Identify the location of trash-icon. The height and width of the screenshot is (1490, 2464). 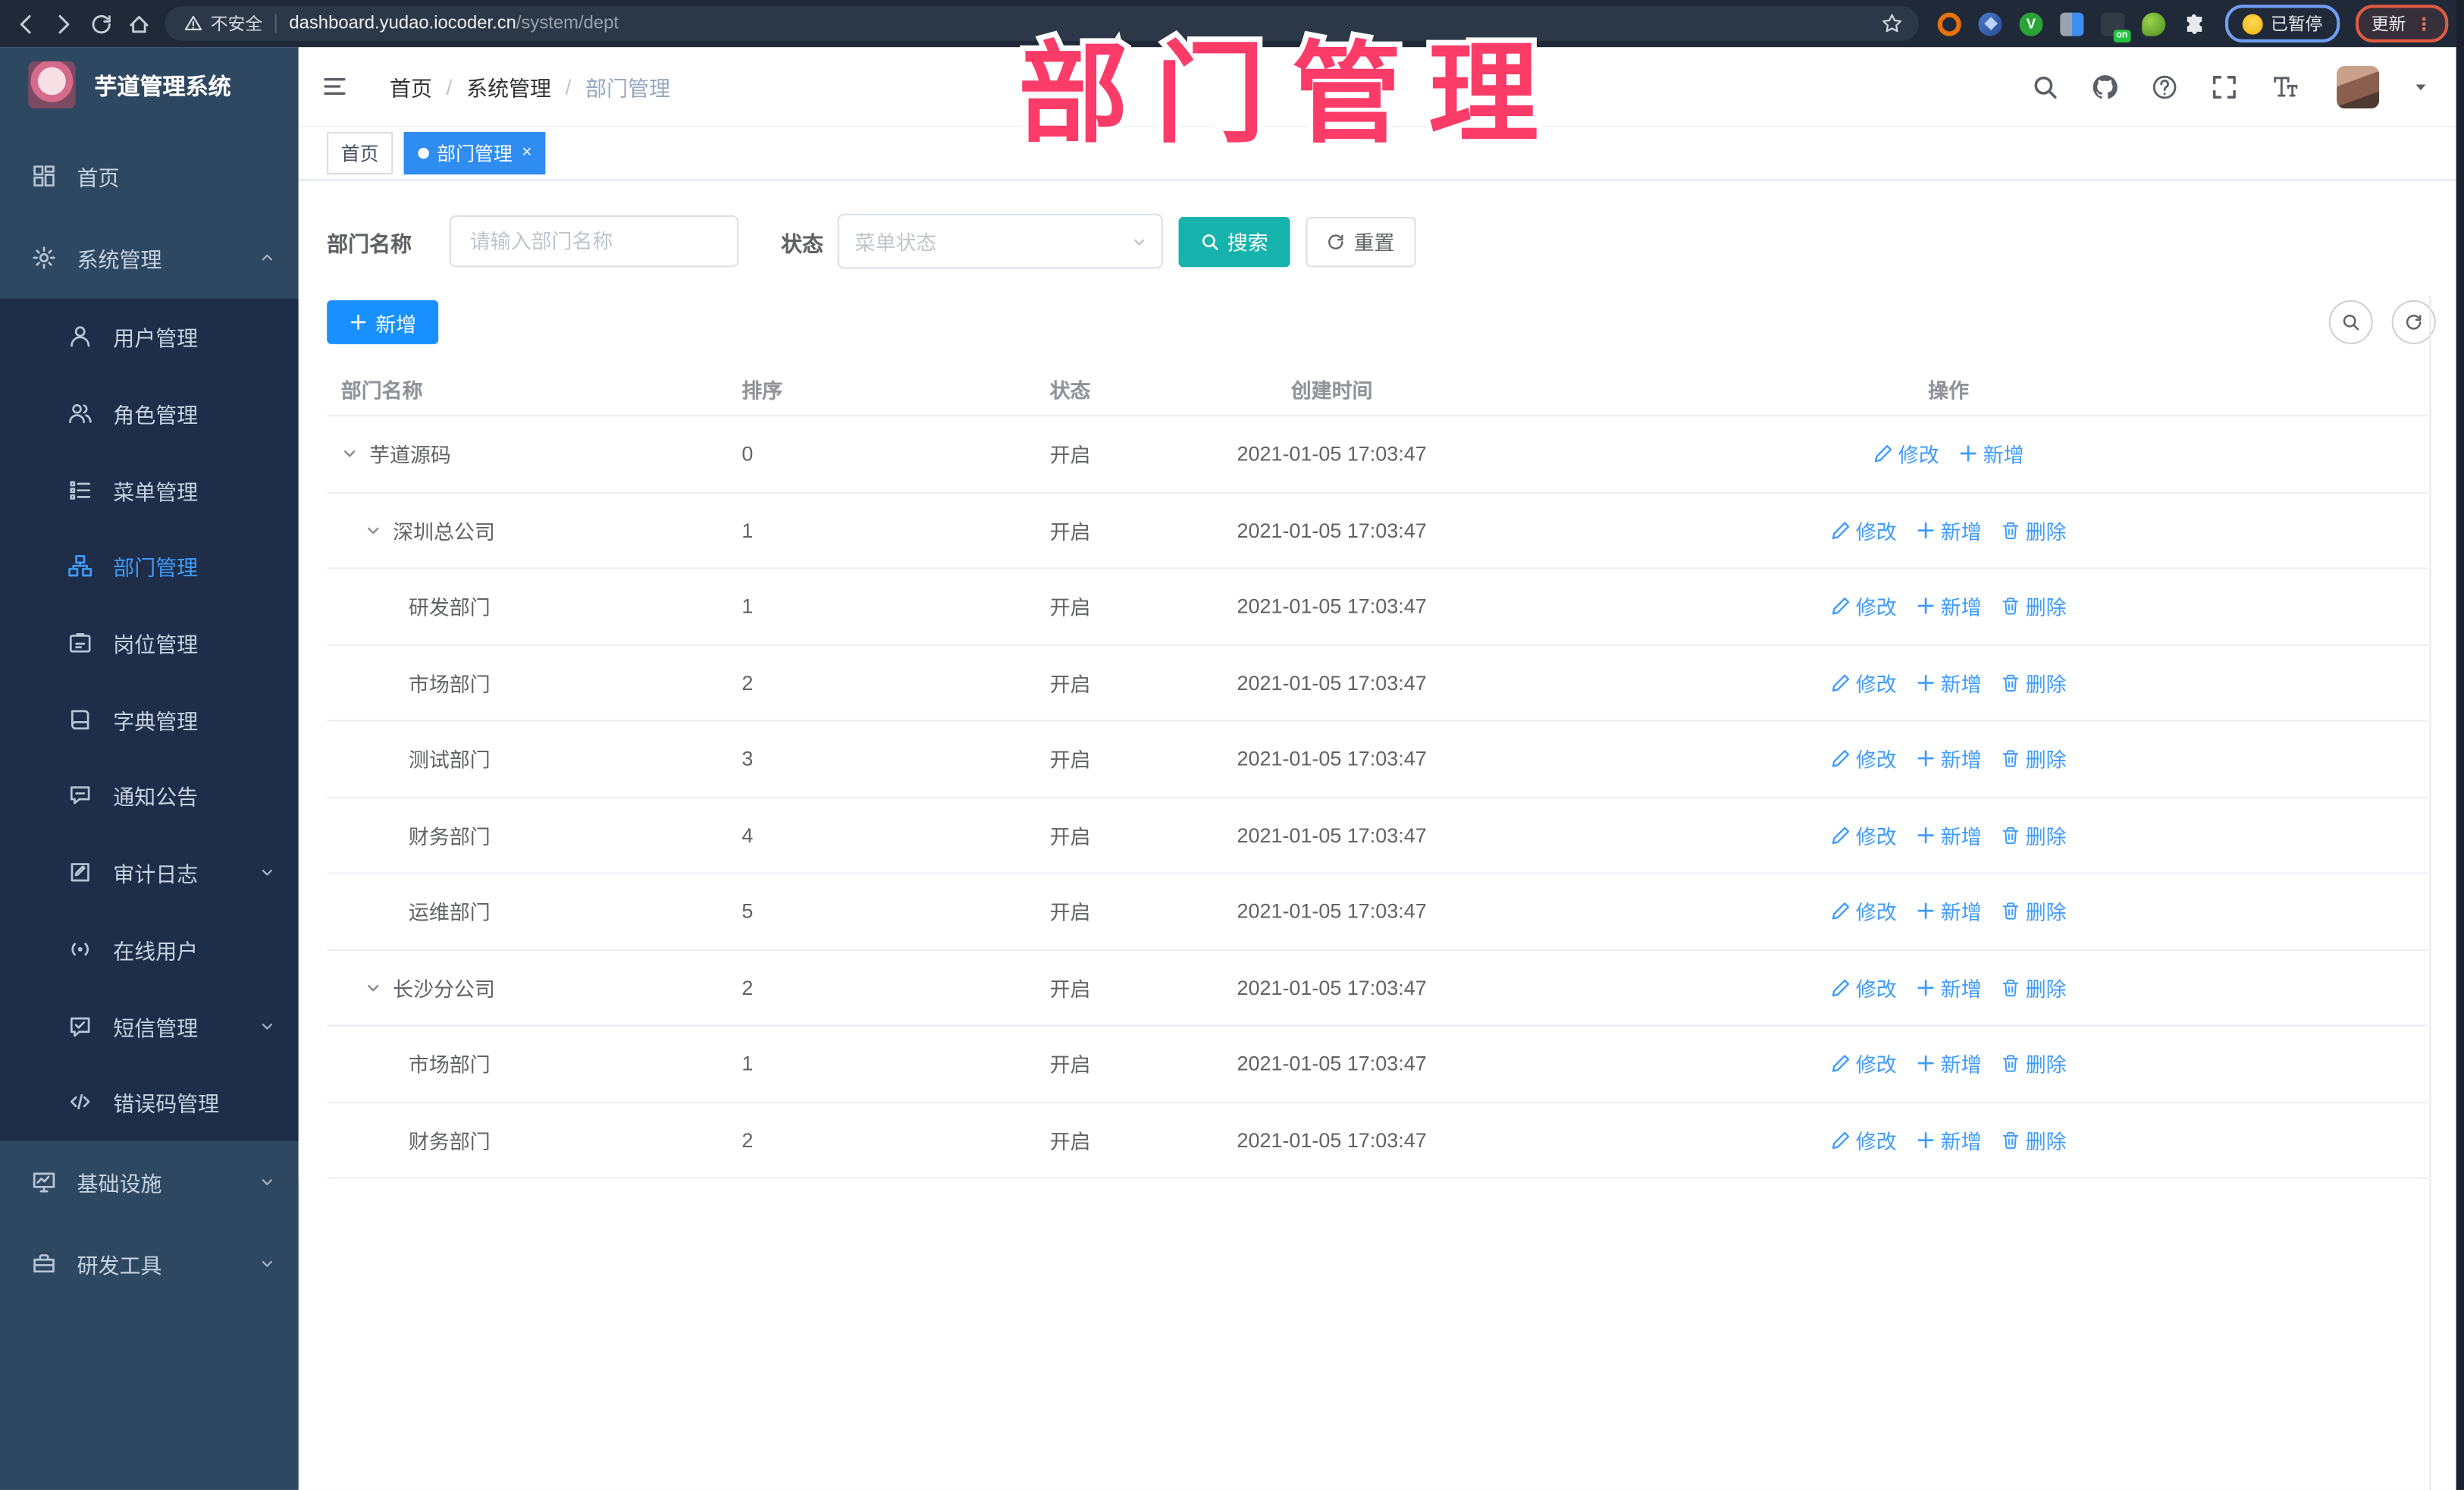
(2011, 683).